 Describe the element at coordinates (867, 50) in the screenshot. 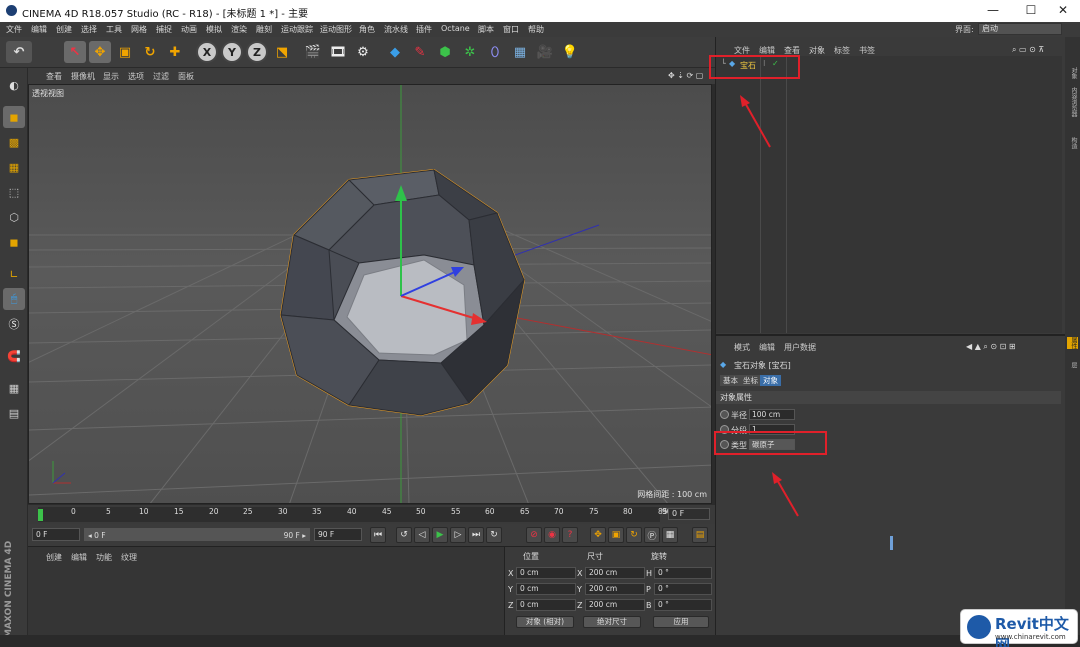

I see `object-menu-bookmarks: 书签` at that location.